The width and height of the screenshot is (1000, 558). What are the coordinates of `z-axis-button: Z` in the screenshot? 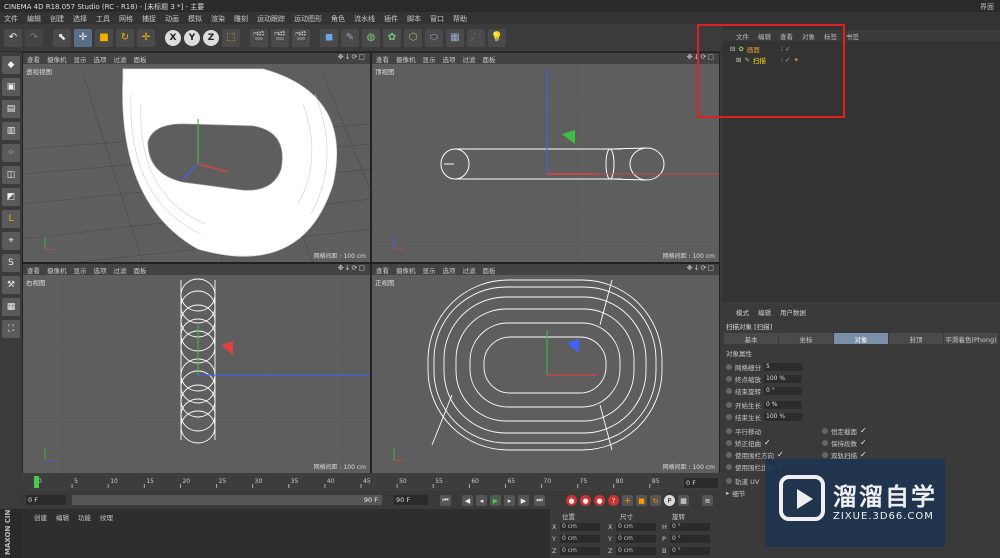 It's located at (211, 37).